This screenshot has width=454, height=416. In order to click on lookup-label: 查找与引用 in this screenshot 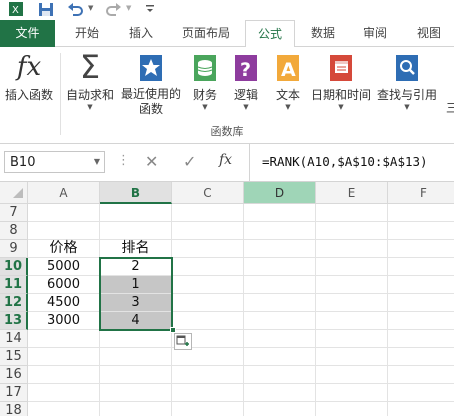, I will do `click(406, 95)`.